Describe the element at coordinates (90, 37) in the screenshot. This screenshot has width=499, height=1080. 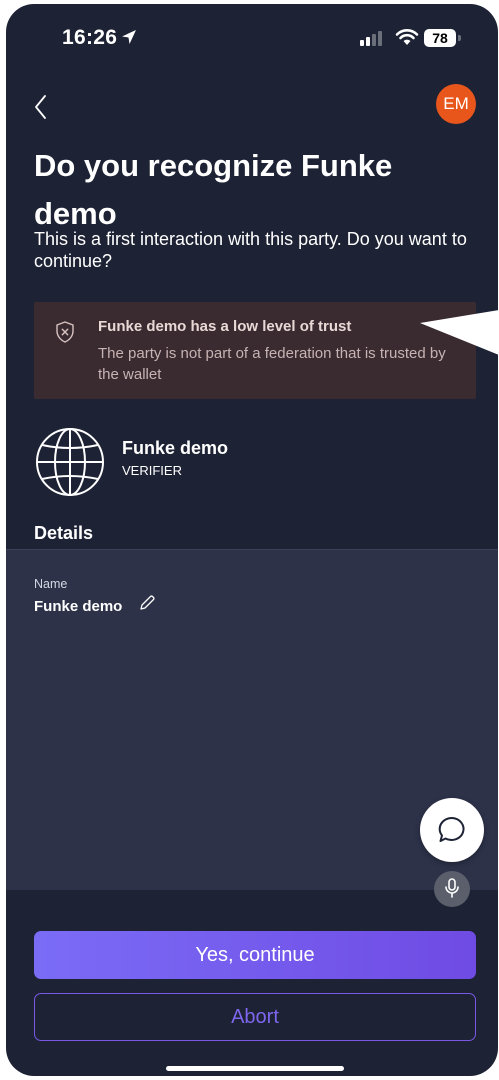
I see `status-time: 16:26` at that location.